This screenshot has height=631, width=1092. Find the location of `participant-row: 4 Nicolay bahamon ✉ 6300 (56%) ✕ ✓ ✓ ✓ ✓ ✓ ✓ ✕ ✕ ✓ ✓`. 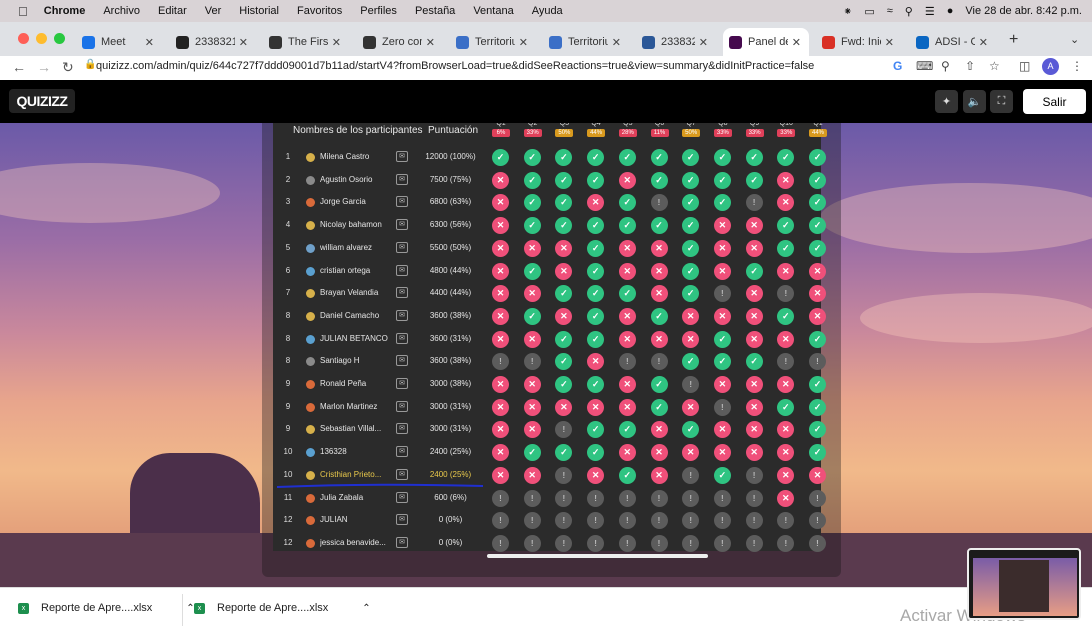

participant-row: 4 Nicolay bahamon ✉ 6300 (56%) ✕ ✓ ✓ ✓ ✓ ✓ ✓ ✕ ✕ ✓ ✓ is located at coordinates (549, 225).